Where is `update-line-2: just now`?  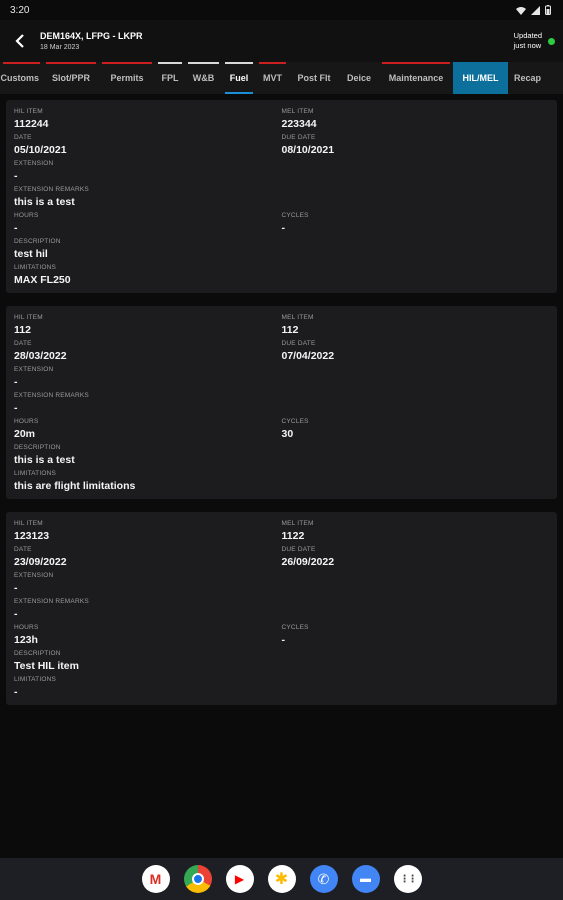 update-line-2: just now is located at coordinates (527, 45).